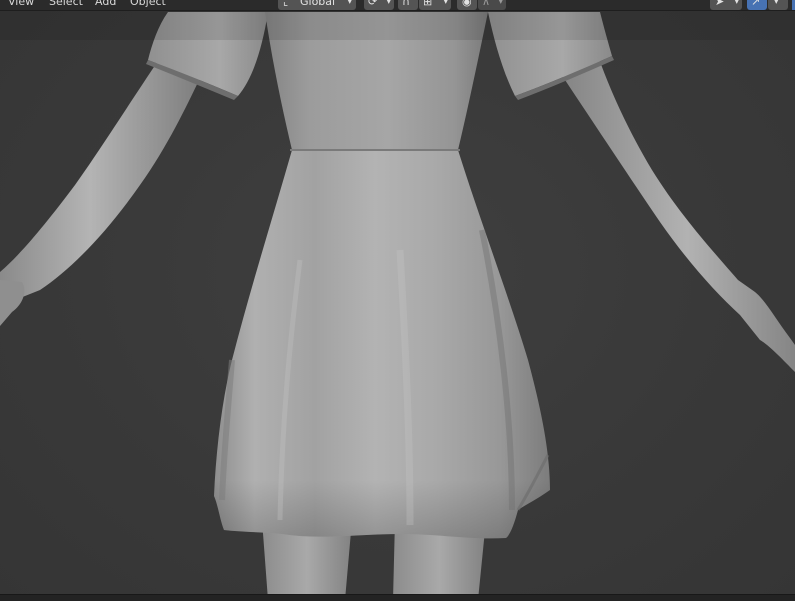 Image resolution: width=795 pixels, height=601 pixels. Describe the element at coordinates (428, 4) in the screenshot. I see `snap-grid-icon: ⊞` at that location.